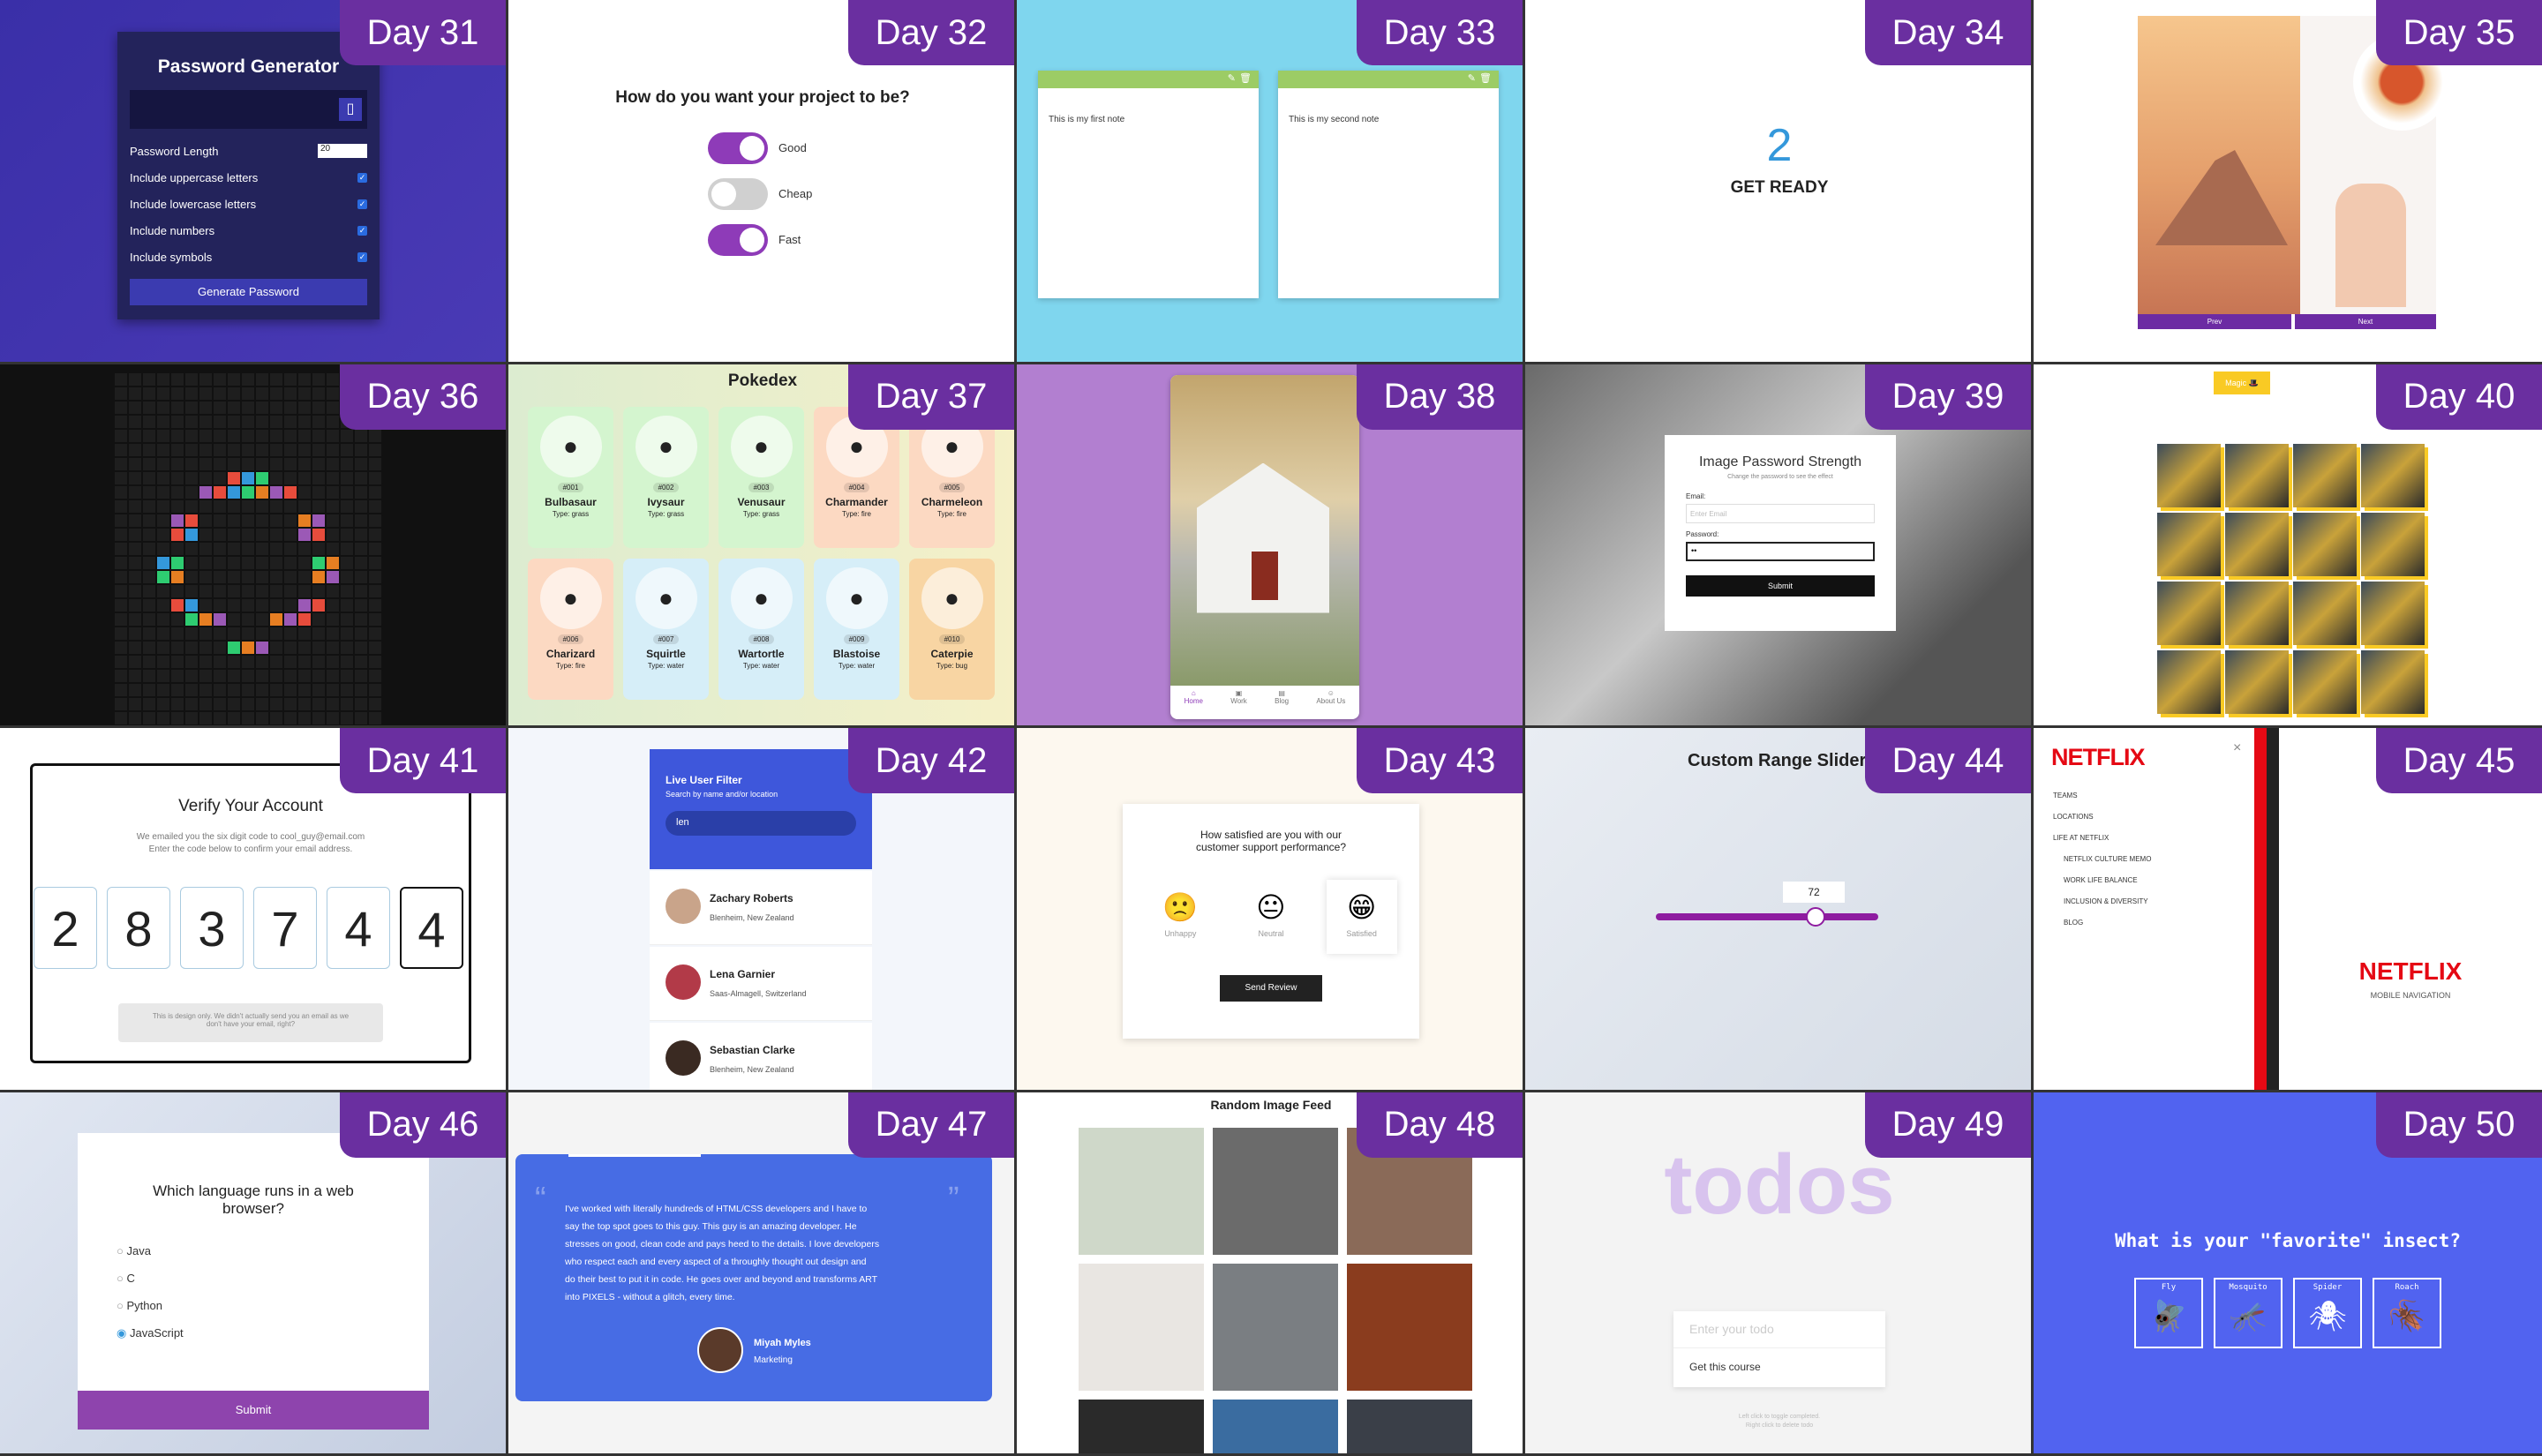 The width and height of the screenshot is (2542, 1456). What do you see at coordinates (2153, 901) in the screenshot?
I see `nav-link: INCLUSION & DIVERSITY` at bounding box center [2153, 901].